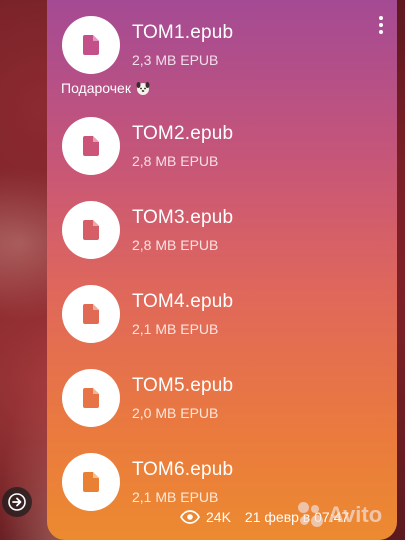  Describe the element at coordinates (218, 517) in the screenshot. I see `view-count: 24K` at that location.